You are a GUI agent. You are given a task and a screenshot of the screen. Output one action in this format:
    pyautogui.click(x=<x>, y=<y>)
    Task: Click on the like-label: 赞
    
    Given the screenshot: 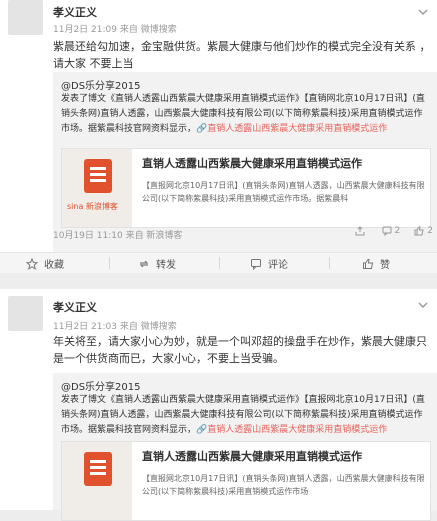 What is the action you would take?
    pyautogui.click(x=385, y=265)
    